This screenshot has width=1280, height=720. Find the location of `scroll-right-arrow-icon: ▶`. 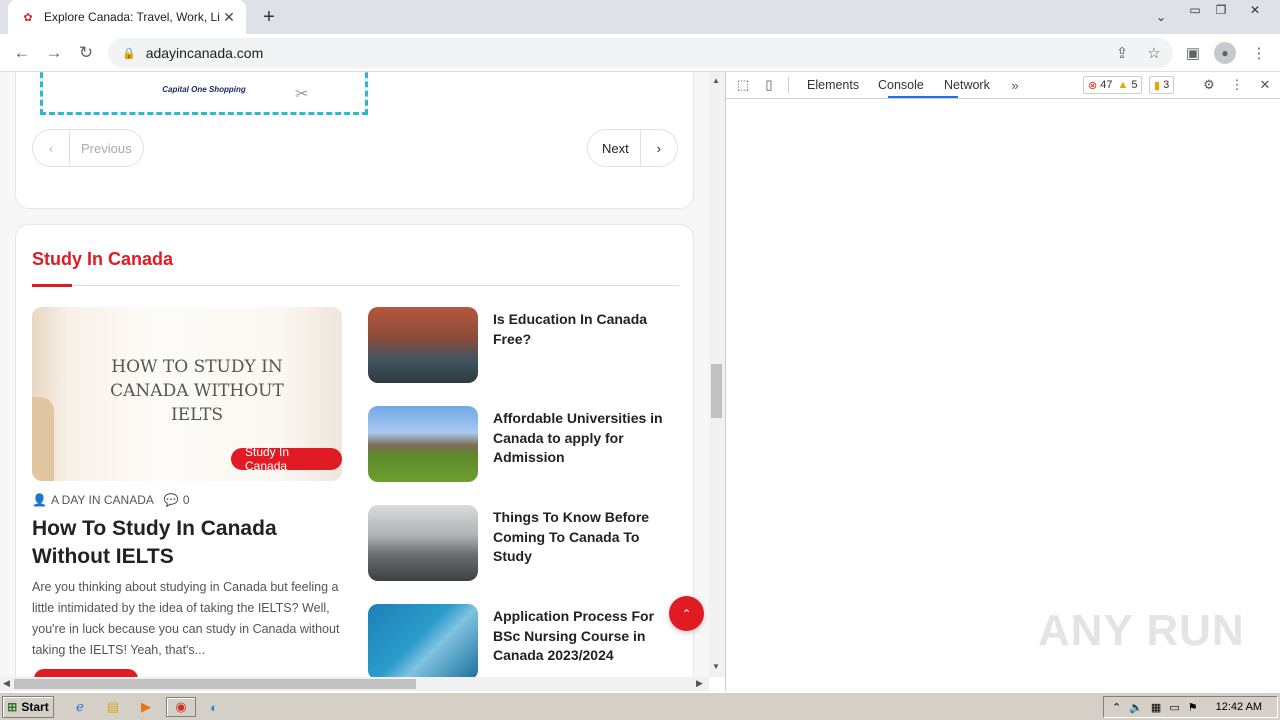

scroll-right-arrow-icon: ▶ is located at coordinates (699, 683).